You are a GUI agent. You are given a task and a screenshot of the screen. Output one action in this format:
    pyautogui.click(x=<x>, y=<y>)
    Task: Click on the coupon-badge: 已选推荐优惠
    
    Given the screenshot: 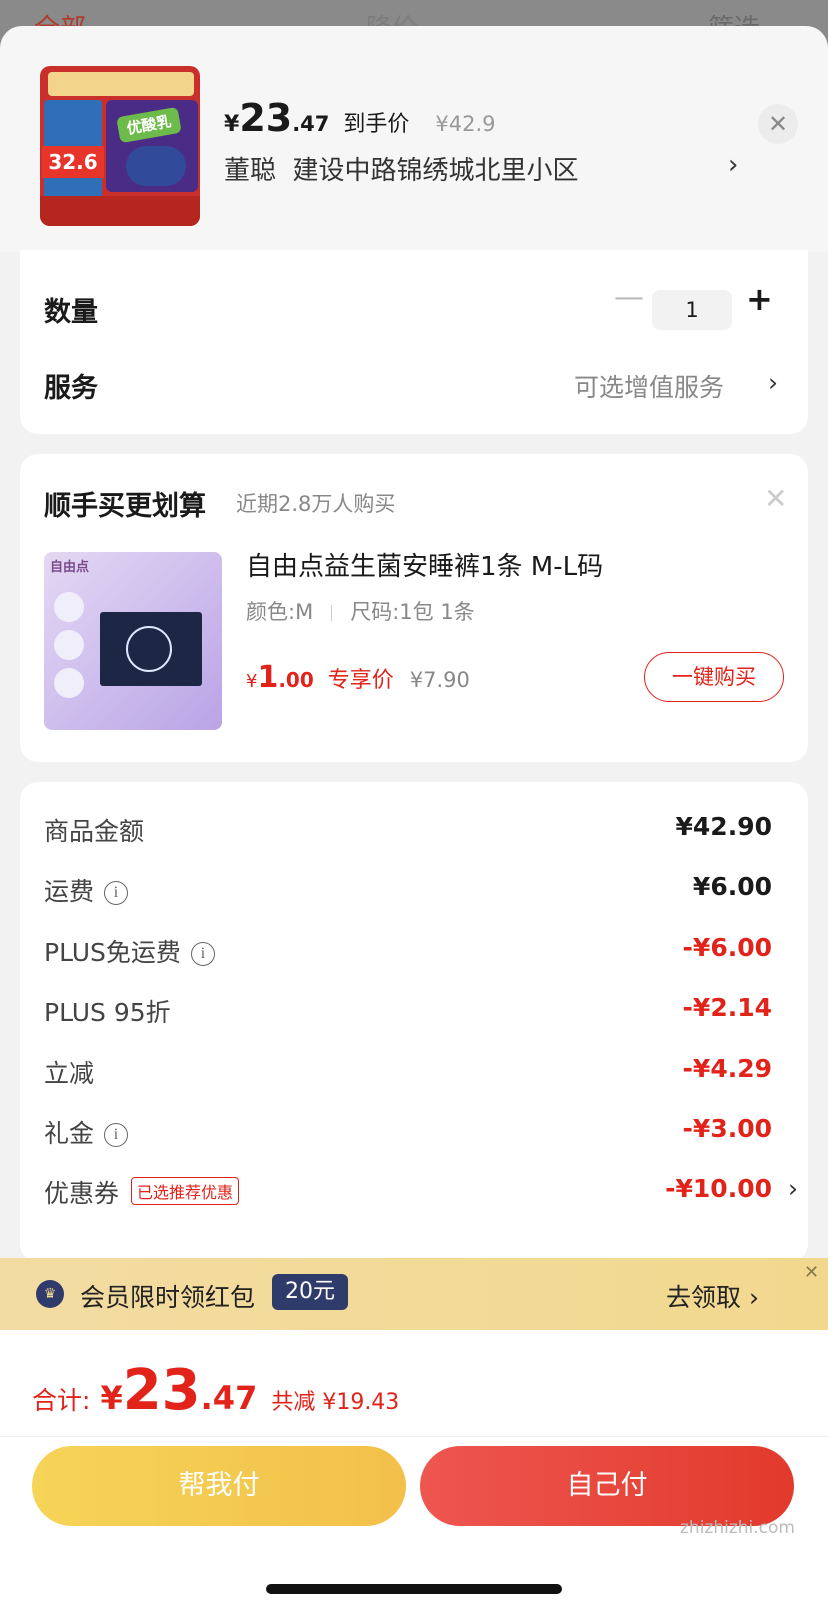 What is the action you would take?
    pyautogui.click(x=185, y=1191)
    